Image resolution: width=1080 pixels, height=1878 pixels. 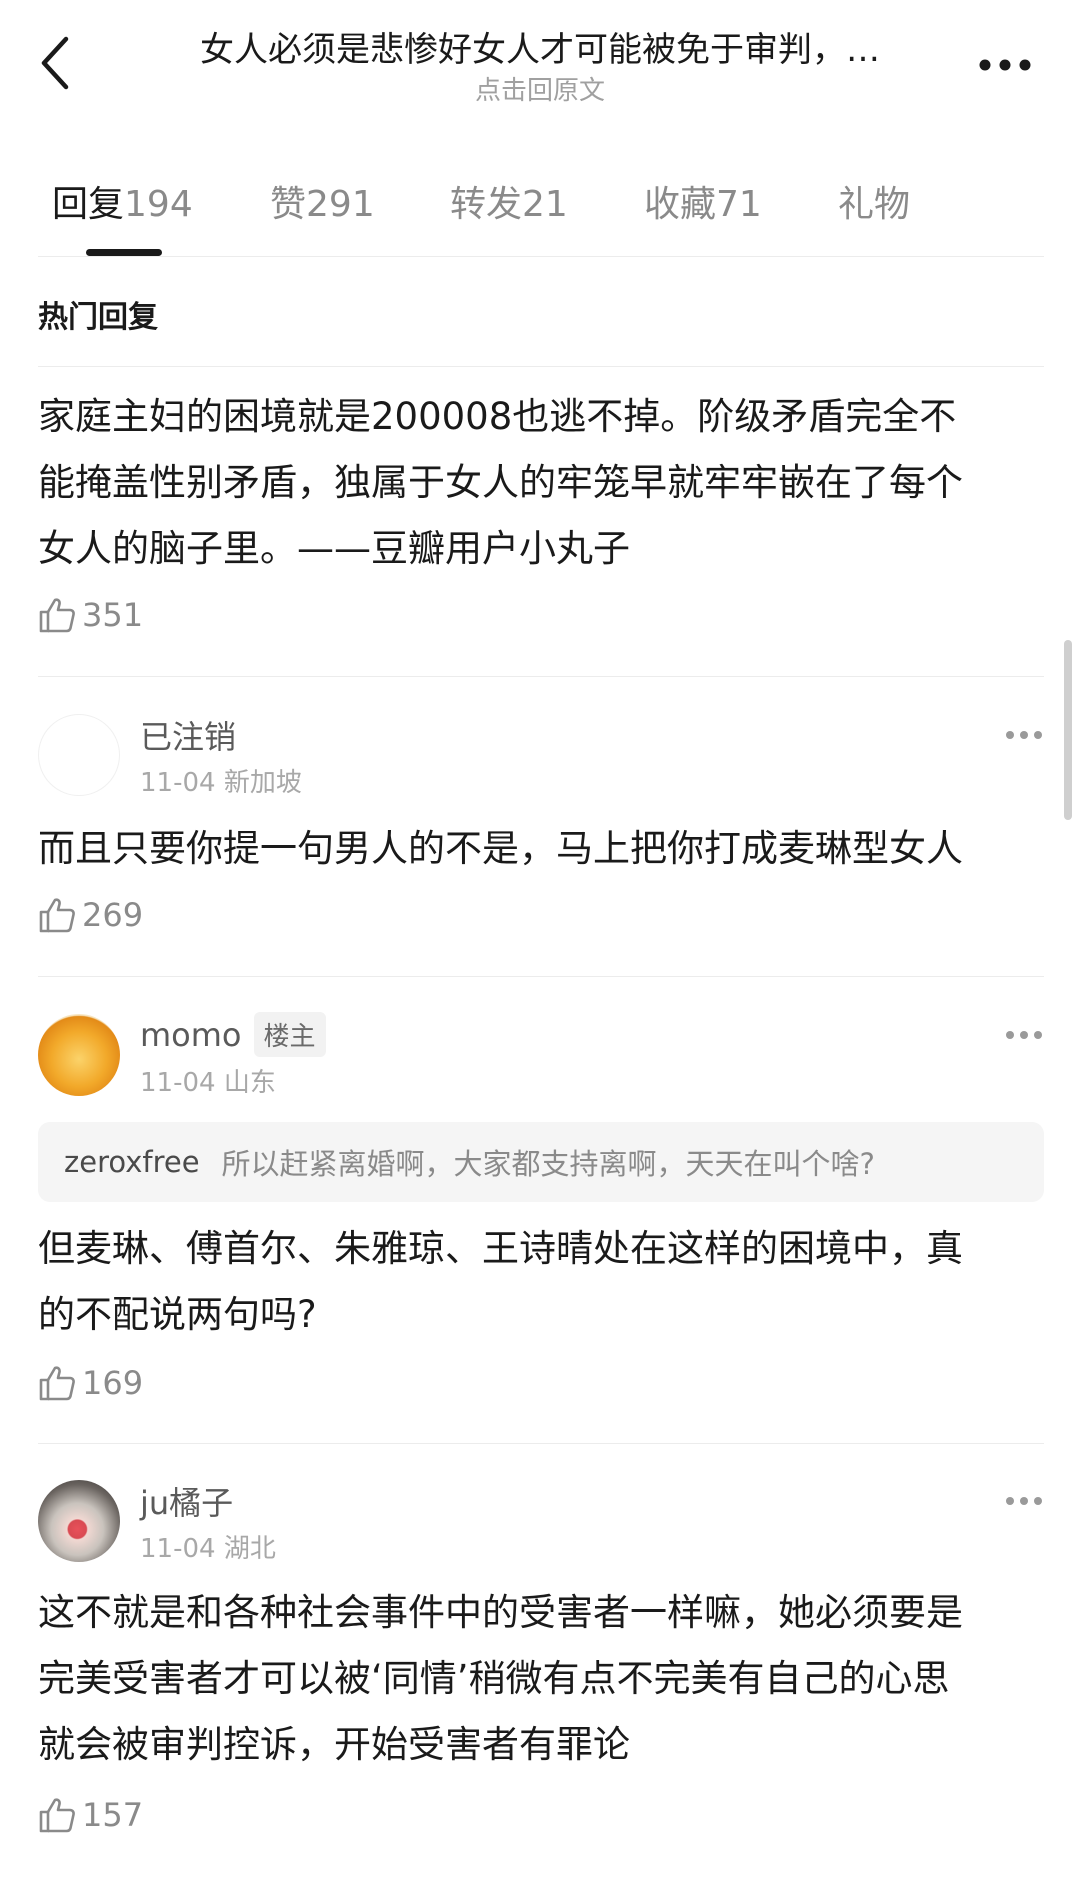 I want to click on like-button: 351, so click(x=90, y=615).